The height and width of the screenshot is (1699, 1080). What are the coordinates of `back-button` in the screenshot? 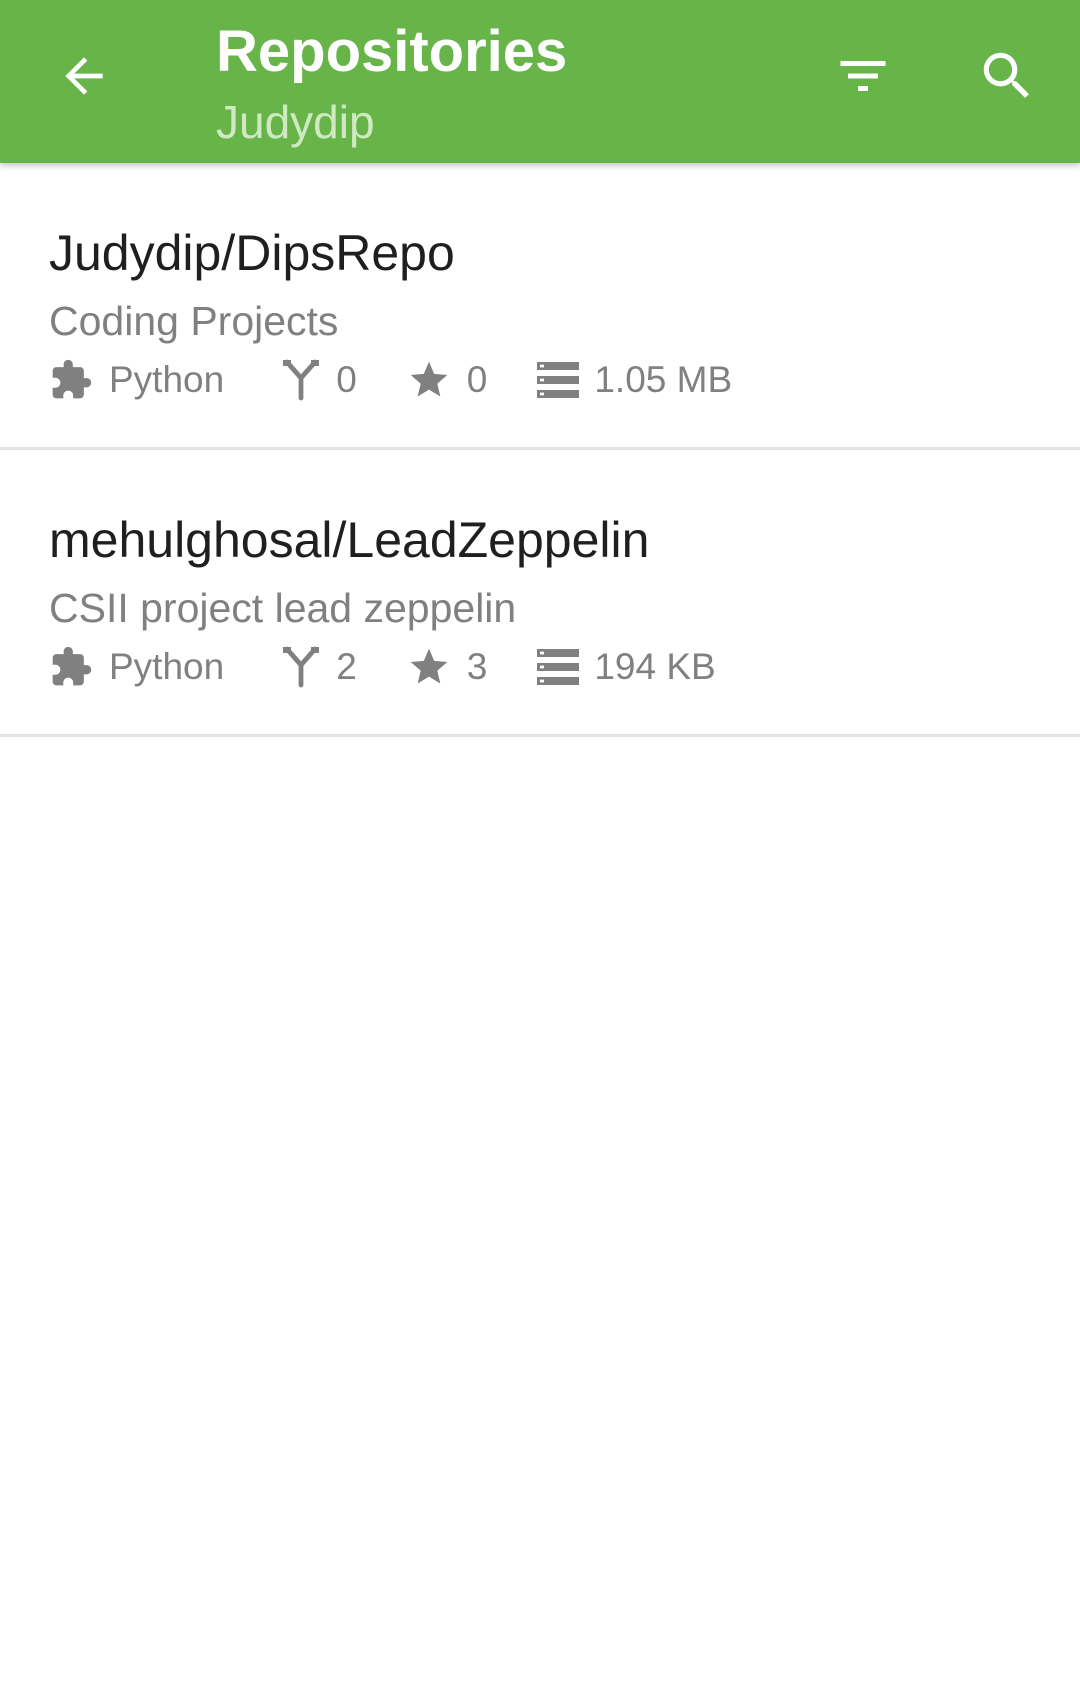 It's located at (84, 76).